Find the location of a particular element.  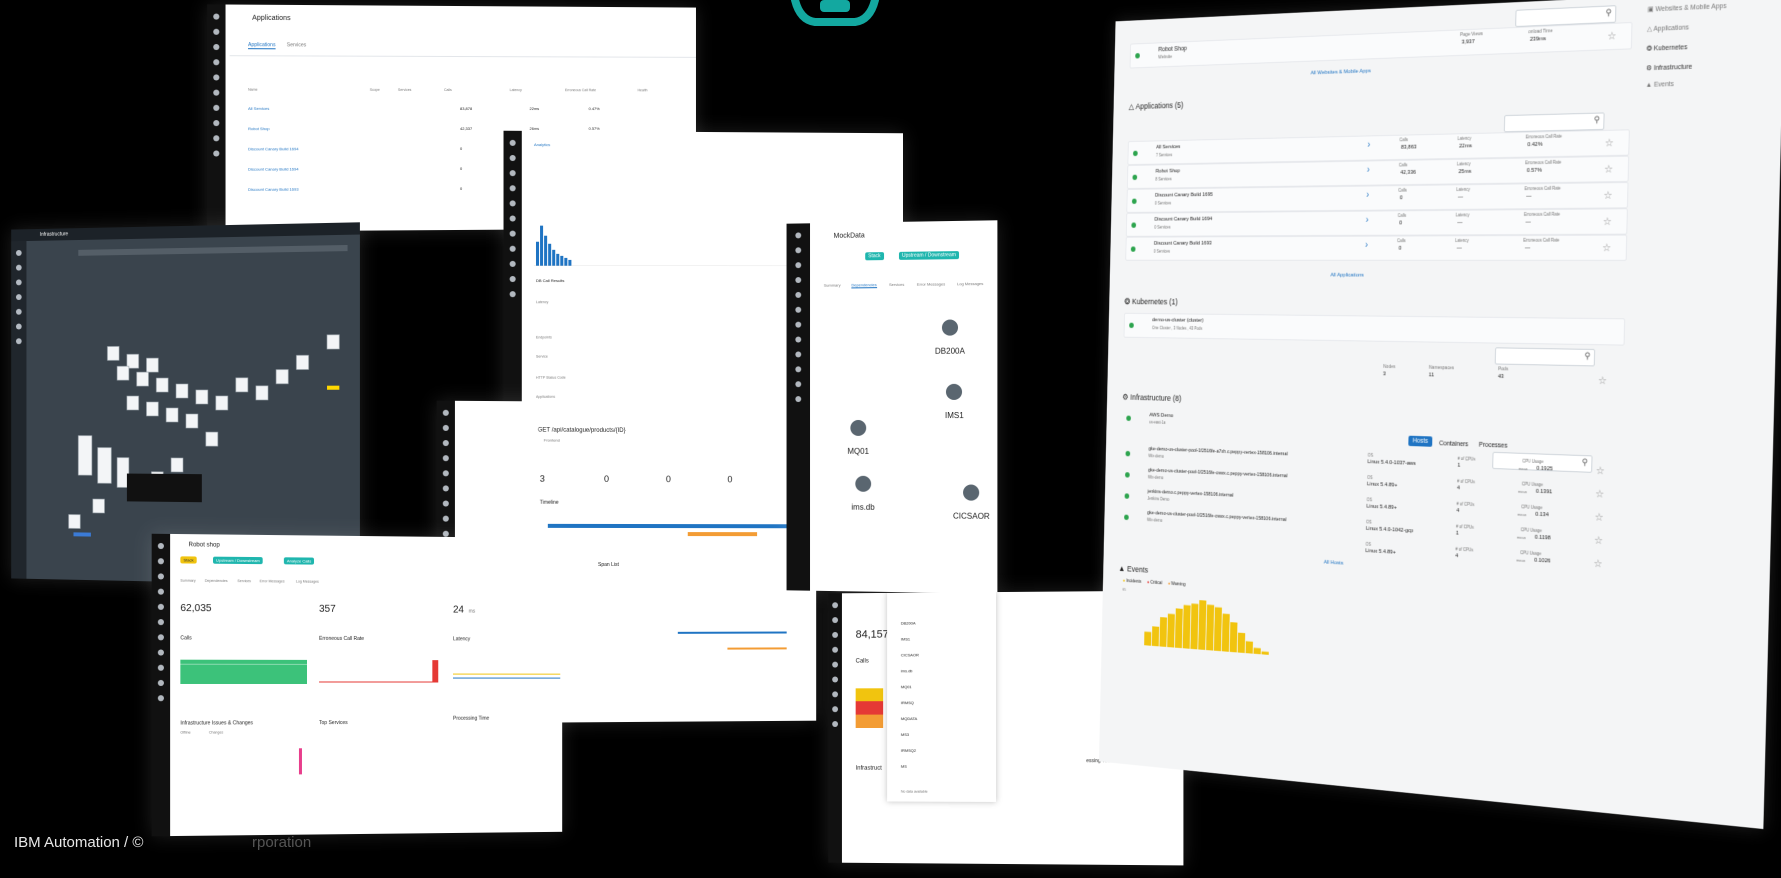

breadcrumb: Analytics is located at coordinates (542, 144).